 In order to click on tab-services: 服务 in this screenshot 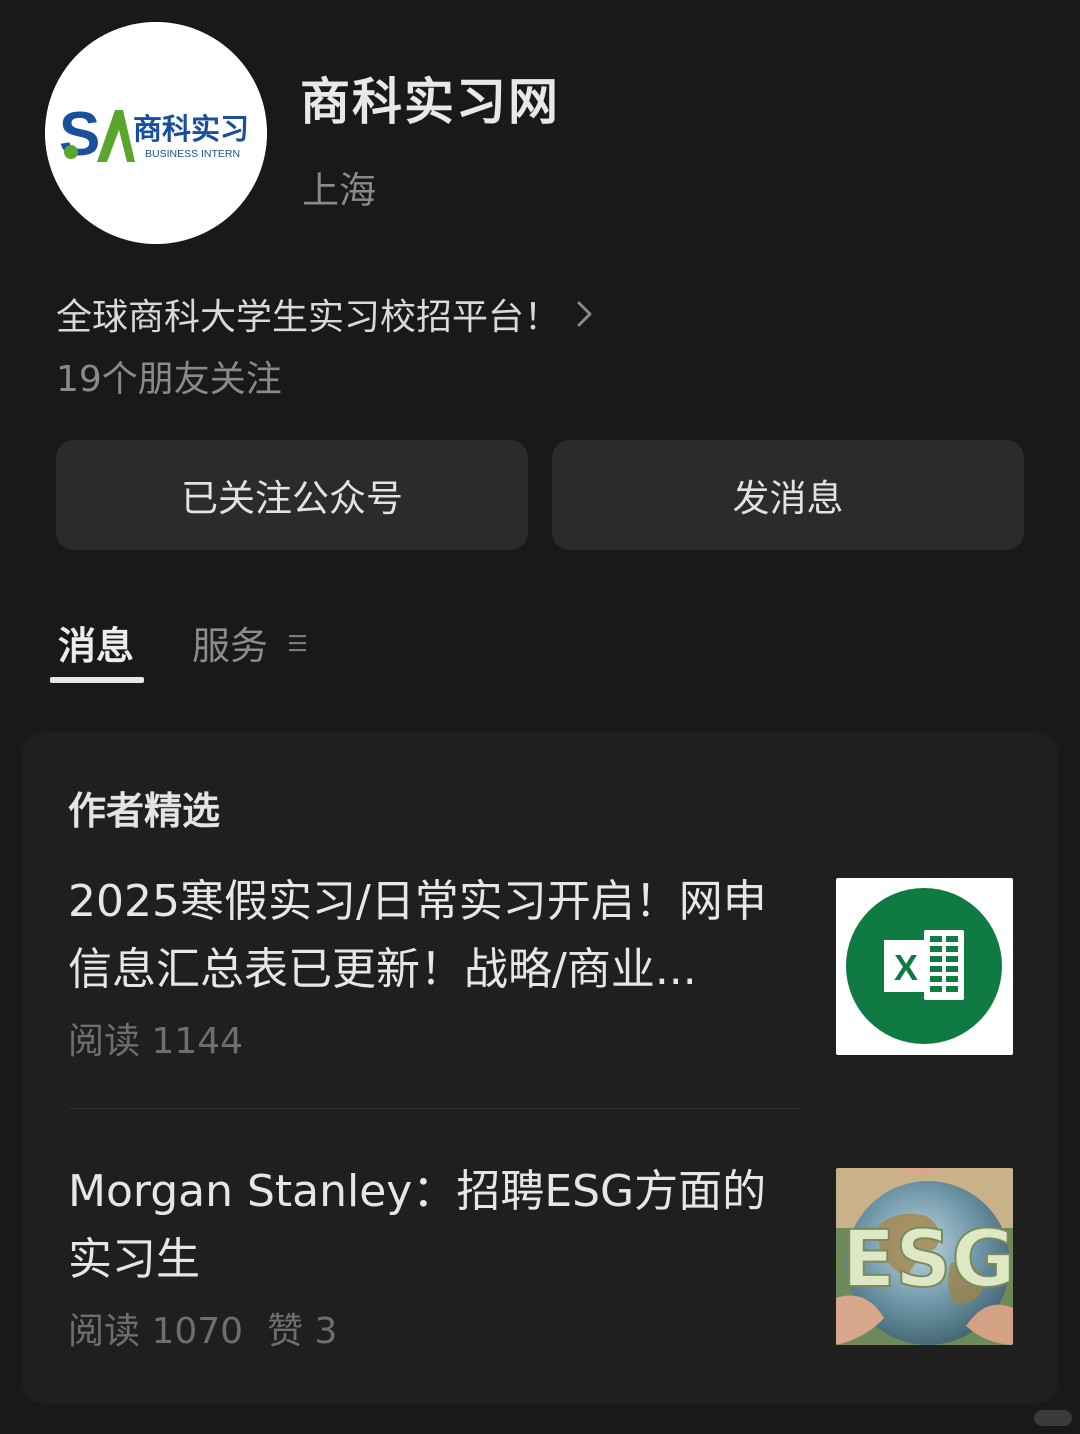, I will do `click(250, 642)`.